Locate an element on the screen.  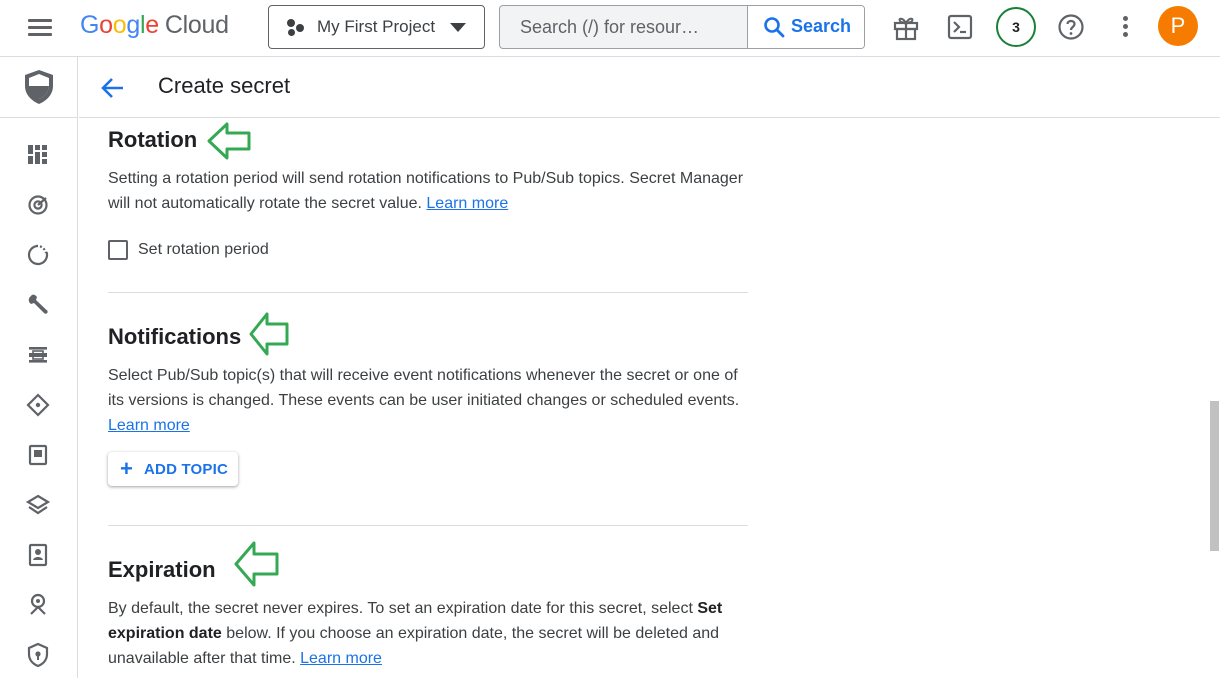
shield-small-icon is located at coordinates (38, 655).